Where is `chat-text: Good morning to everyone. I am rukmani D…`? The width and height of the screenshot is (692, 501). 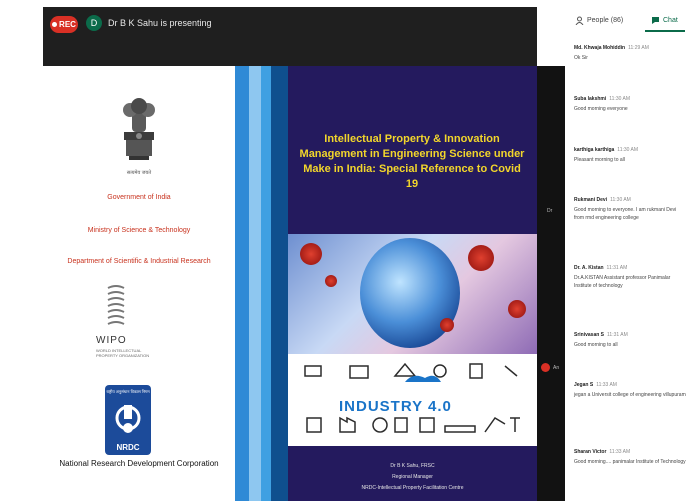 chat-text: Good morning to everyone. I am rukmani D… is located at coordinates (625, 214).